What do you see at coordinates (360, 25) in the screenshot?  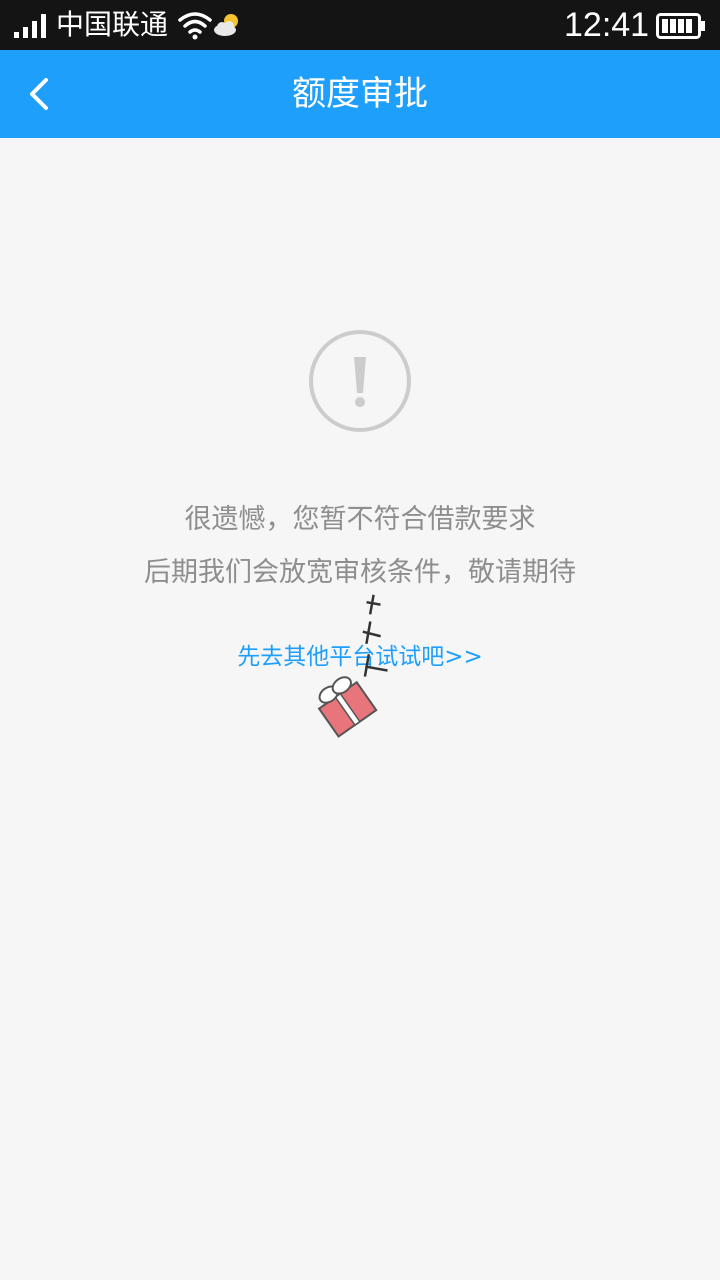 I see `status-bar: 中国联通 12:41` at bounding box center [360, 25].